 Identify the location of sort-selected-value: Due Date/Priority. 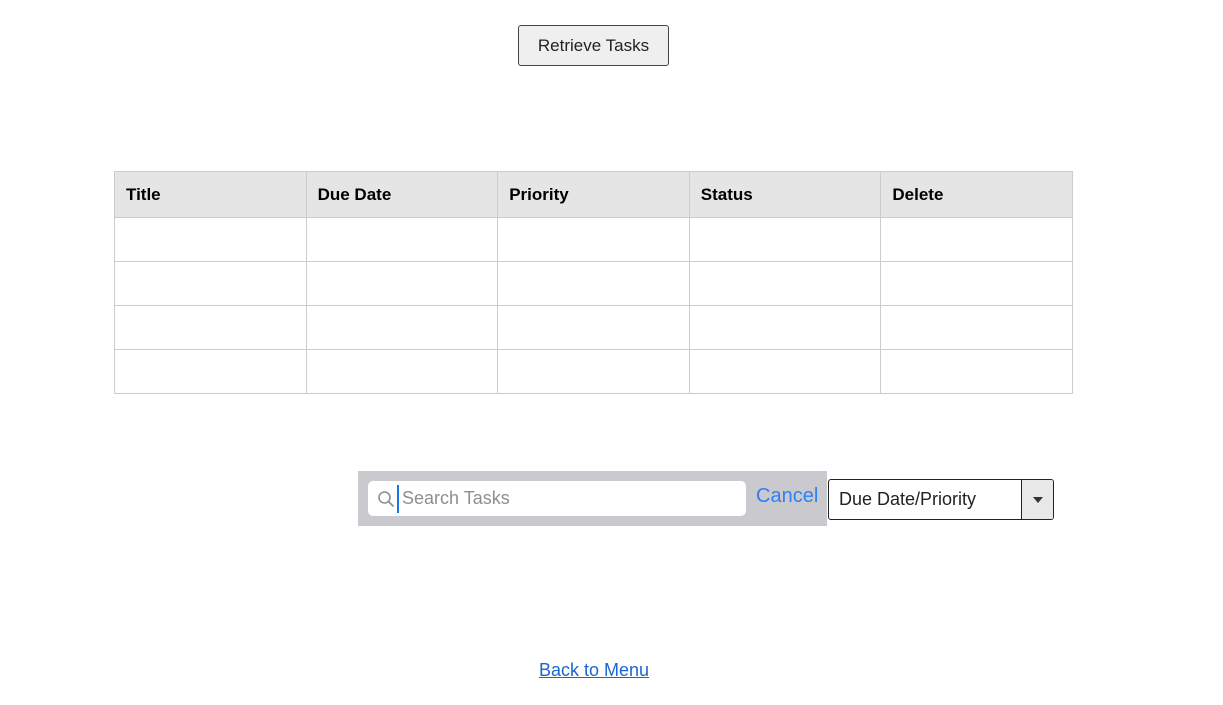
(908, 499).